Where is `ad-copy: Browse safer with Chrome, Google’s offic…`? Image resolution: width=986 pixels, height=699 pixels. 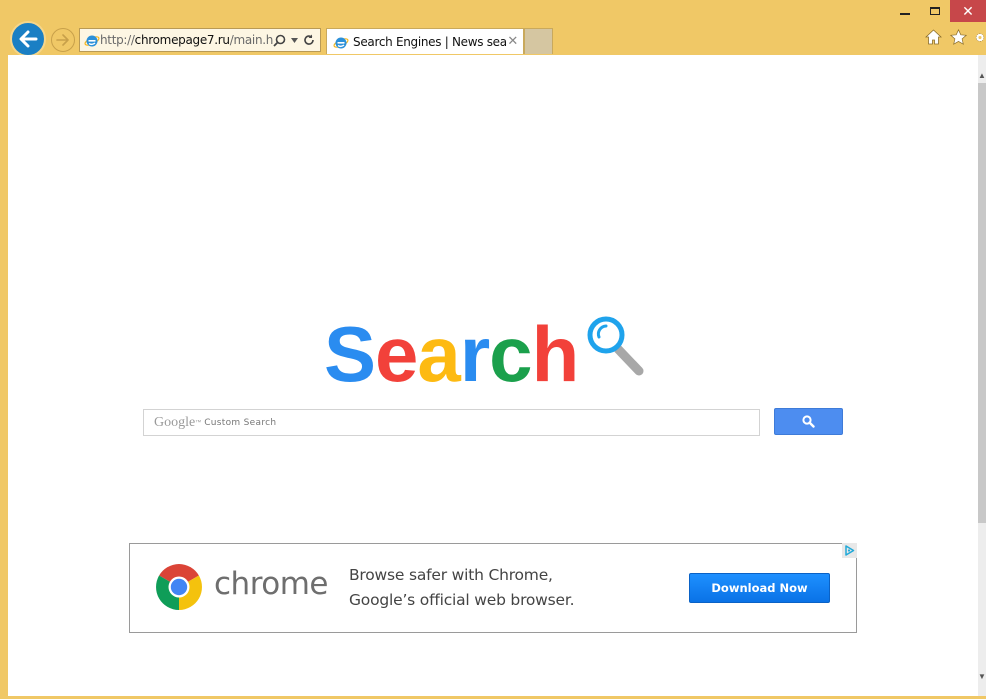 ad-copy: Browse safer with Chrome, Google’s offic… is located at coordinates (462, 588).